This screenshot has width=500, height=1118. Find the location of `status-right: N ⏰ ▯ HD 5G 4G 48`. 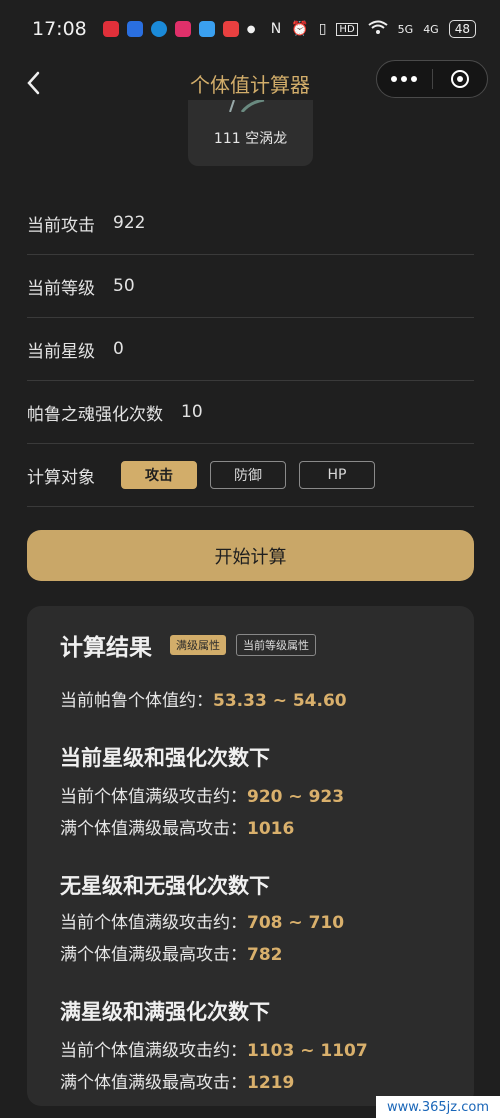

status-right: N ⏰ ▯ HD 5G 4G 48 is located at coordinates (373, 29).